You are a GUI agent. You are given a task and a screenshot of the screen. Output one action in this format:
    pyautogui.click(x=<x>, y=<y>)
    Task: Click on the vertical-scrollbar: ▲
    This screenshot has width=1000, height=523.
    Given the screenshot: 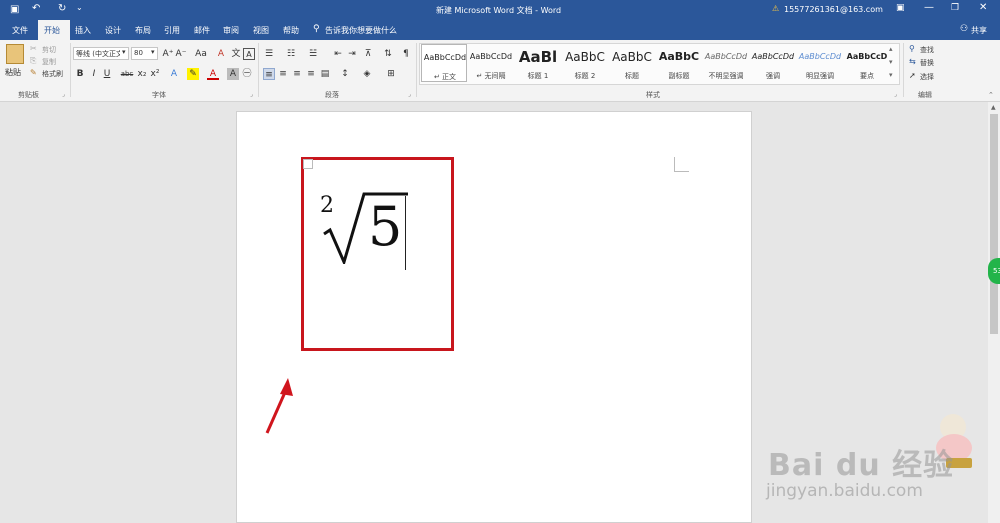 What is the action you would take?
    pyautogui.click(x=994, y=312)
    